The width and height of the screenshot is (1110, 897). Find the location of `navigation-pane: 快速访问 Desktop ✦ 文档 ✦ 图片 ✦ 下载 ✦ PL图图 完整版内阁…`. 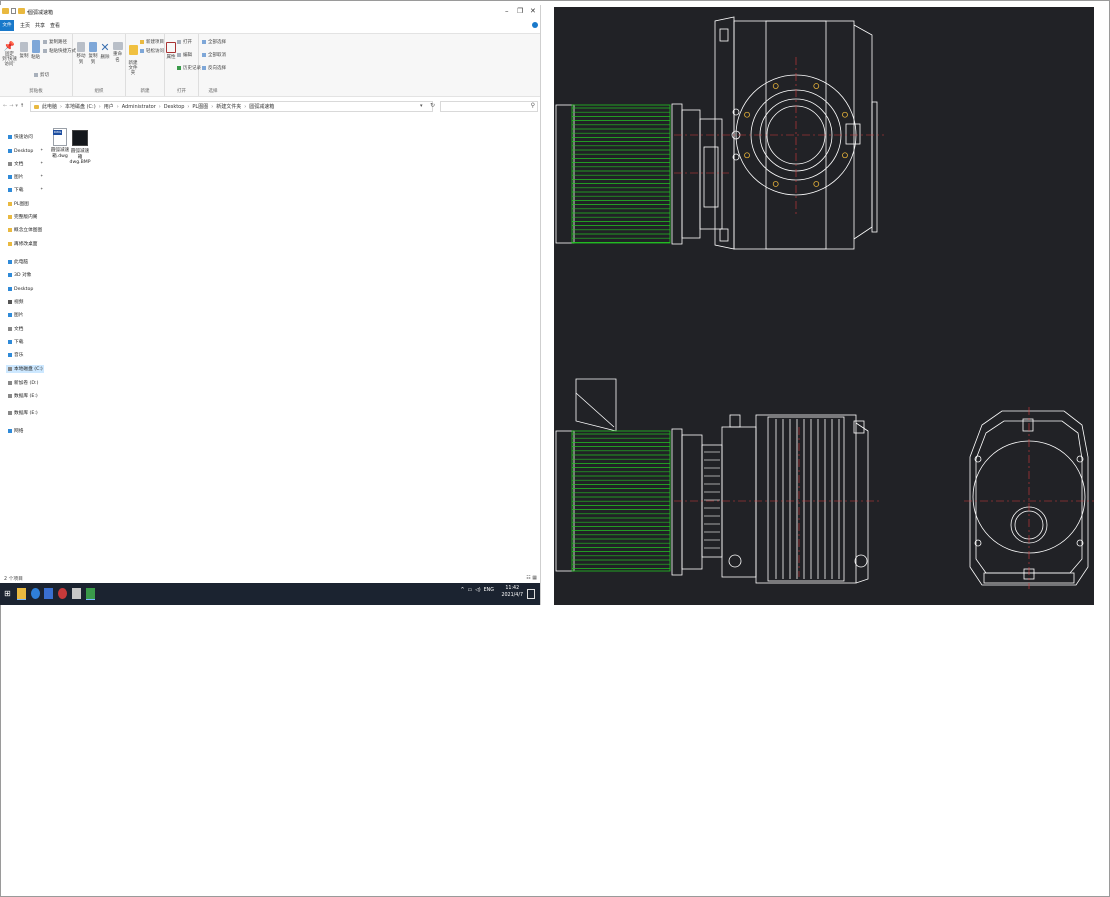

navigation-pane: 快速访问 Desktop ✦ 文档 ✦ 图片 ✦ 下载 ✦ PL图图 完整版内阁… is located at coordinates (23, 352).